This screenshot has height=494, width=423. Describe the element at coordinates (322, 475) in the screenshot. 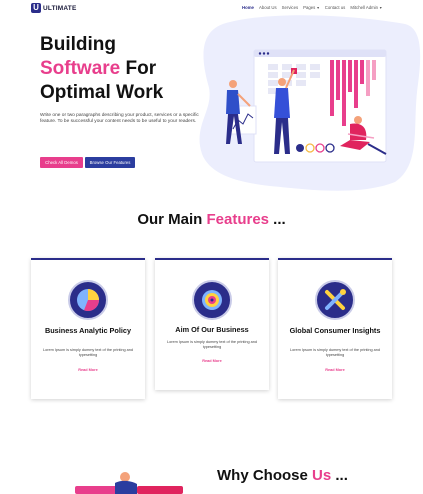

I see `why-heading-highlight: Us` at that location.